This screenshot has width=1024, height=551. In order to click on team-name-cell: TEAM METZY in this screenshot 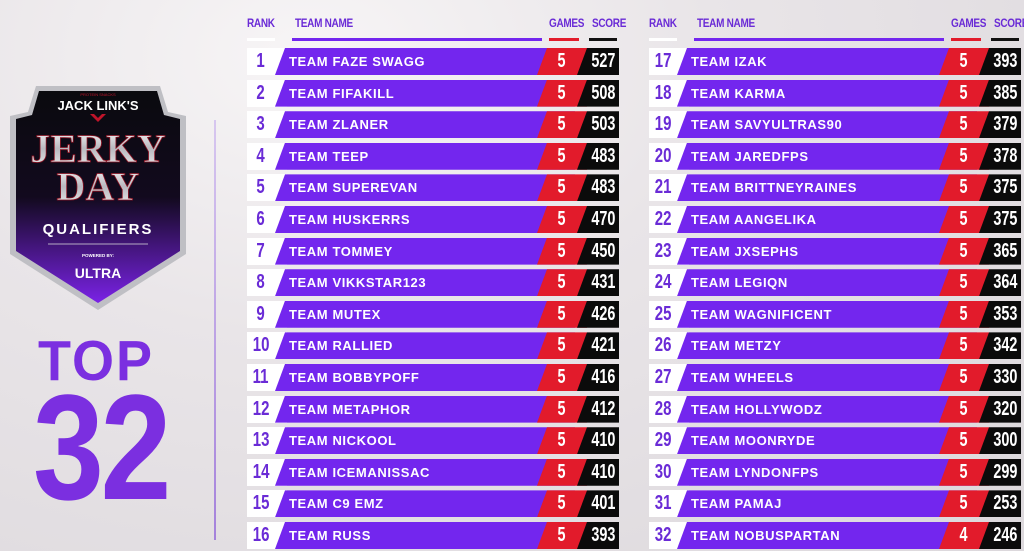, I will do `click(827, 346)`.